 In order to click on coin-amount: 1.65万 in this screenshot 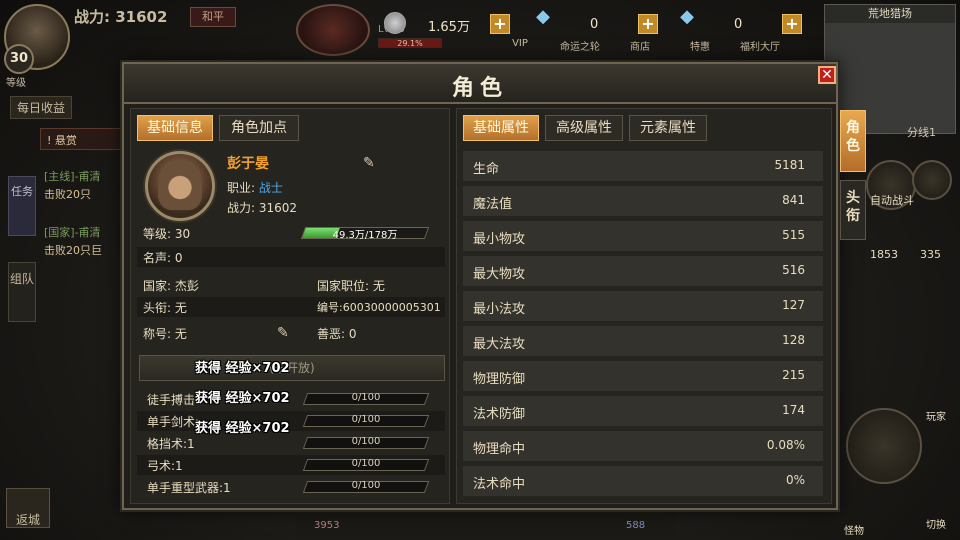, I will do `click(449, 27)`.